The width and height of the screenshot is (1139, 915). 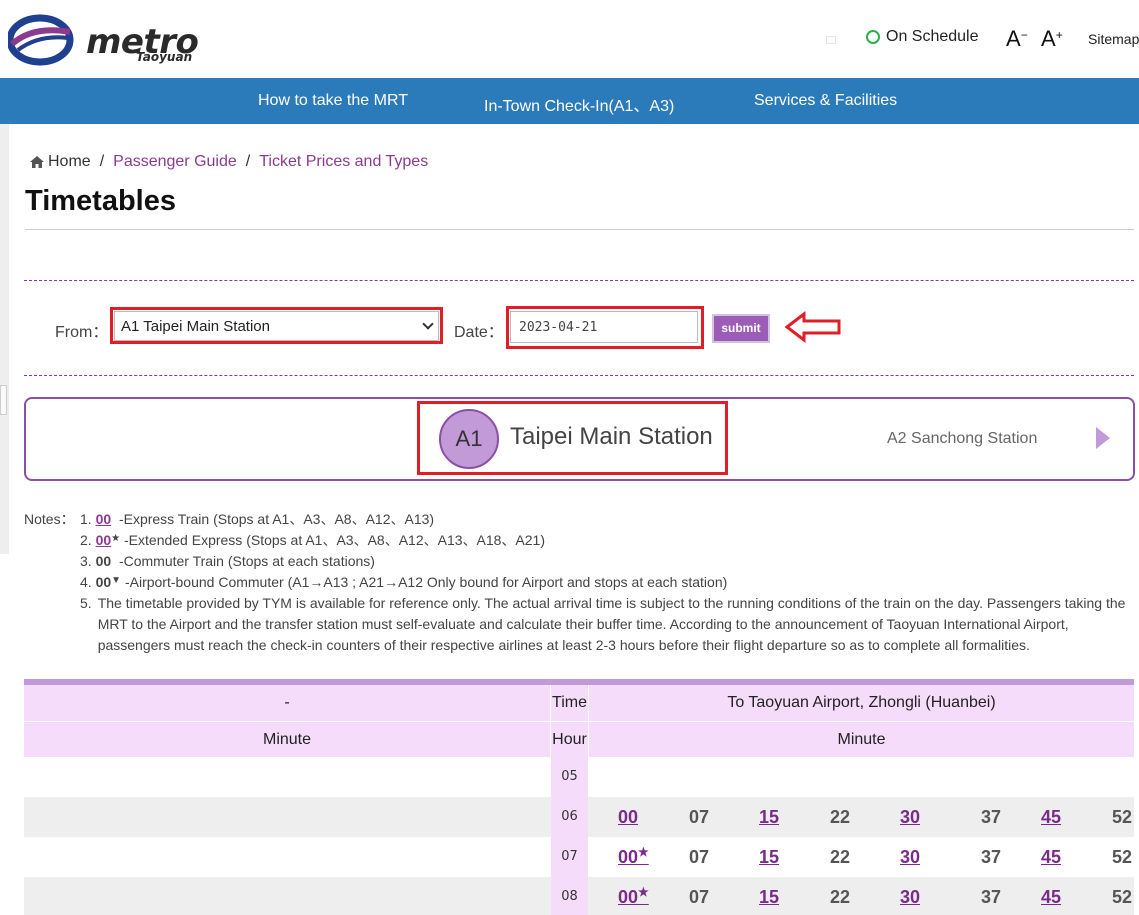 What do you see at coordinates (1048, 38) in the screenshot?
I see `font-increase-label: A` at bounding box center [1048, 38].